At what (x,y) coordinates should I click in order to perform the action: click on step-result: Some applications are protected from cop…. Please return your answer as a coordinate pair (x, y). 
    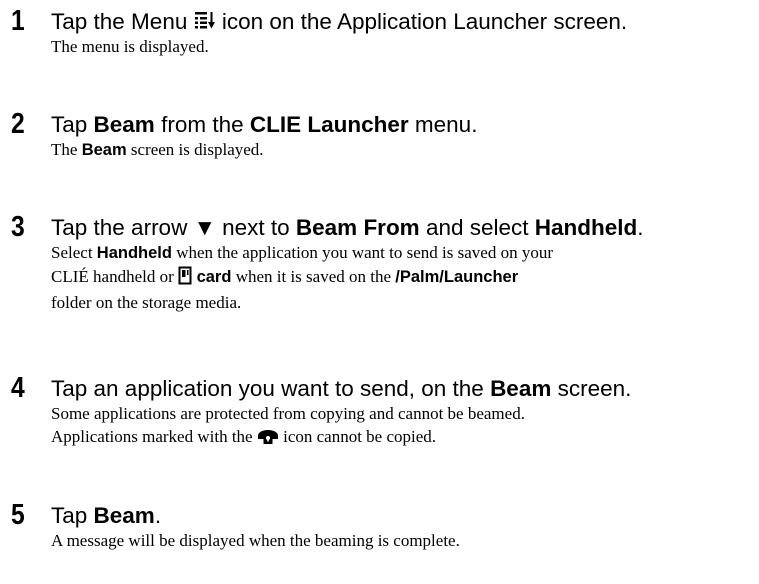
    Looking at the image, I should click on (401, 426).